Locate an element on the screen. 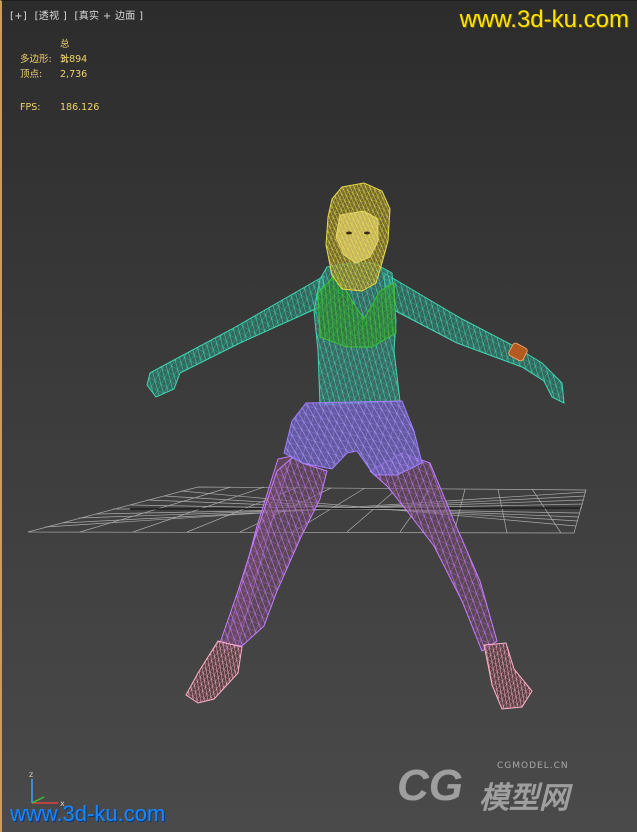 The height and width of the screenshot is (832, 637). axis-z-label: z is located at coordinates (31, 774).